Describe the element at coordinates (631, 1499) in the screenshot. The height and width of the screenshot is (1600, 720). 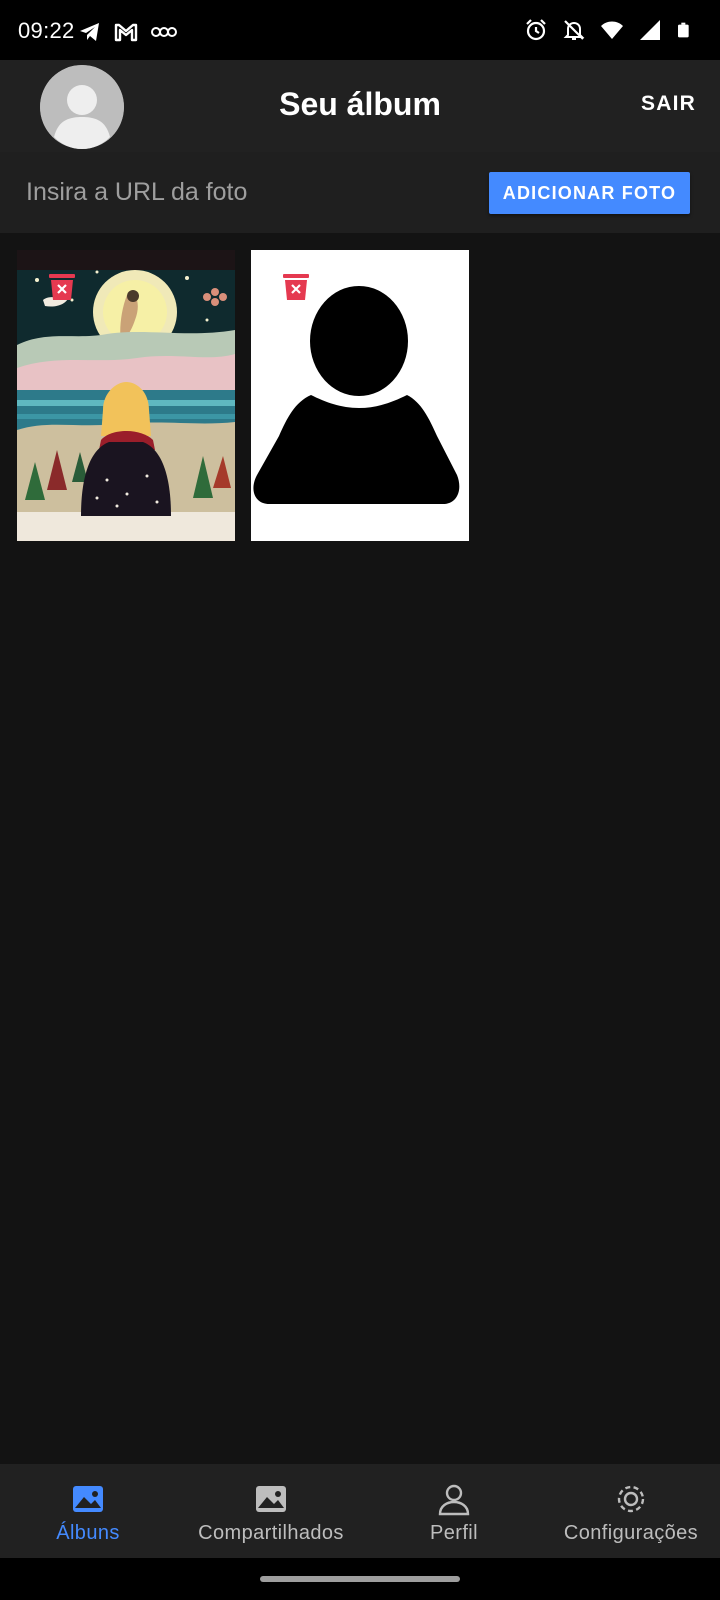
I see `gear-icon` at that location.